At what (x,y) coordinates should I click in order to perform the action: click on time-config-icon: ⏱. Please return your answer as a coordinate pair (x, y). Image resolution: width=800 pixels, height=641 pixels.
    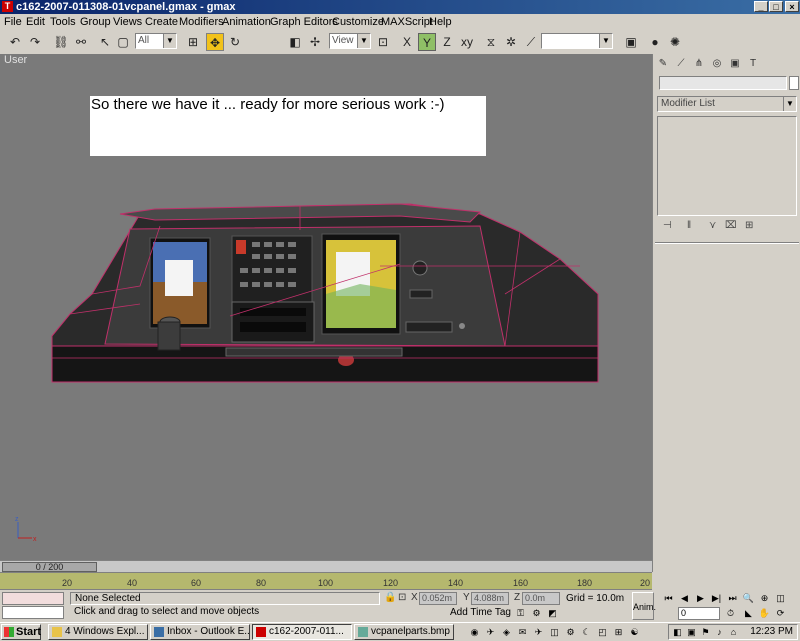
    Looking at the image, I should click on (730, 613).